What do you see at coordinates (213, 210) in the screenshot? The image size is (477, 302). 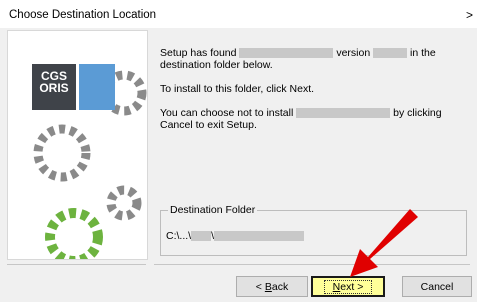 I see `destination-folder-label: Destination Folder` at bounding box center [213, 210].